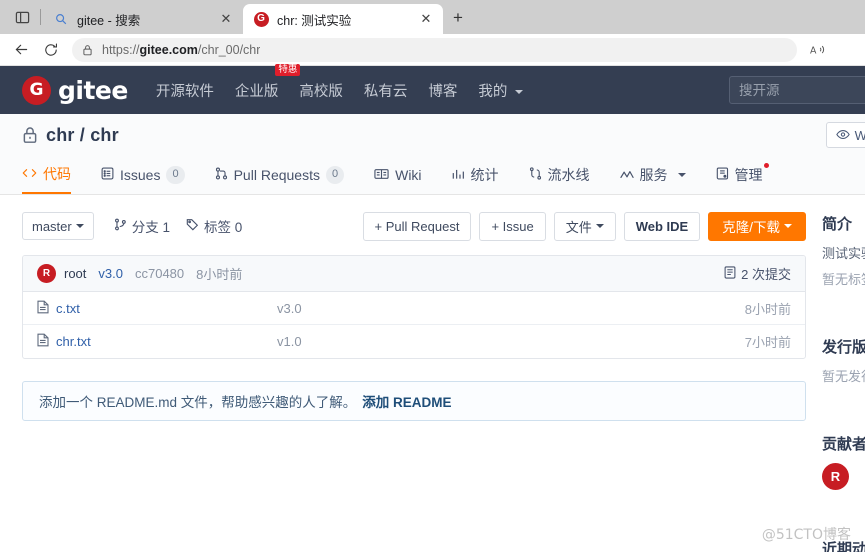 The height and width of the screenshot is (552, 865). I want to click on tab-wiki-label: Wiki, so click(408, 175).